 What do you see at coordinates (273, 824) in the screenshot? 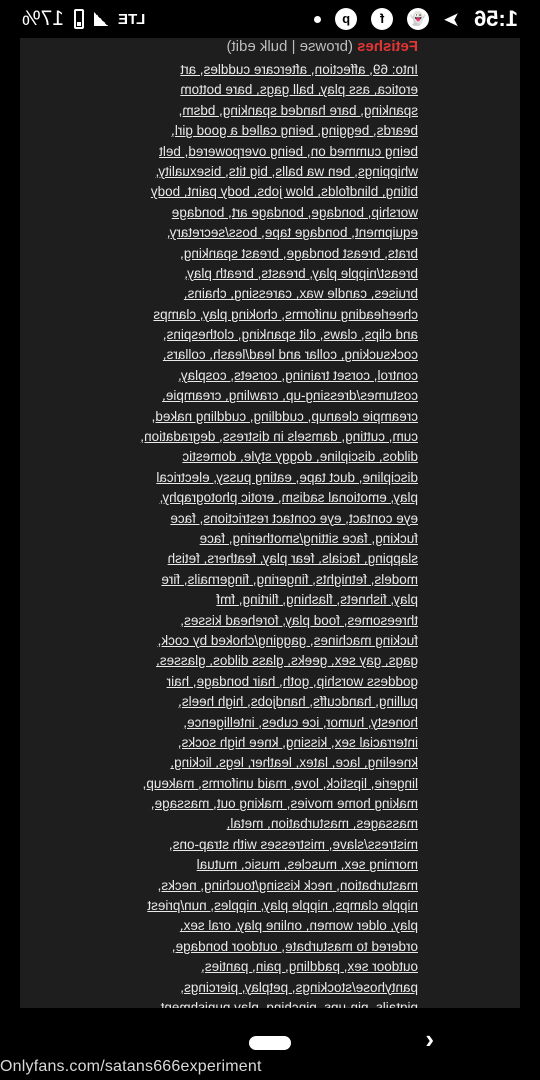
I see `fetish-line: massages, masturbation, metal,` at bounding box center [273, 824].